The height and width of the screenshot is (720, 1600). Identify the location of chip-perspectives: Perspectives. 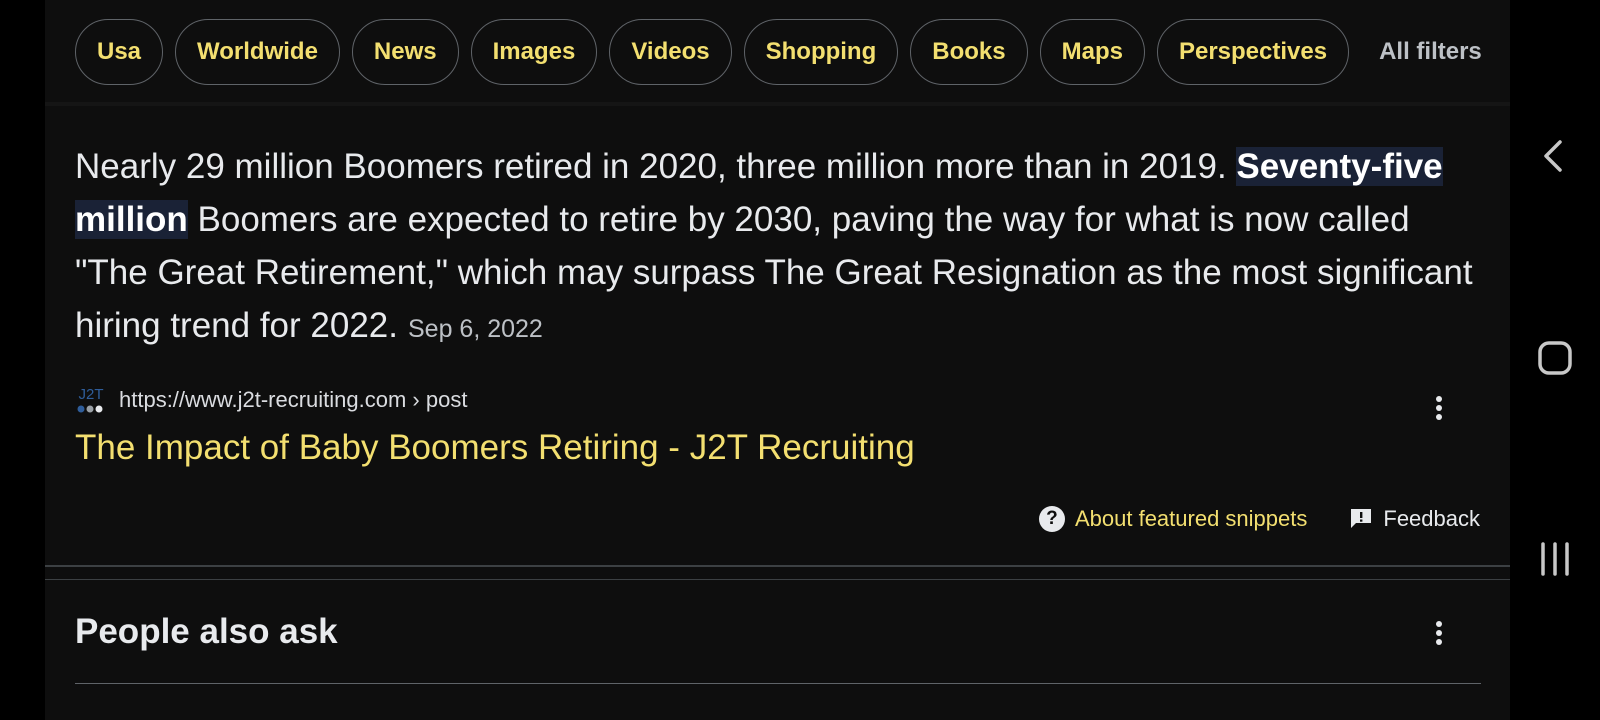
(1253, 52).